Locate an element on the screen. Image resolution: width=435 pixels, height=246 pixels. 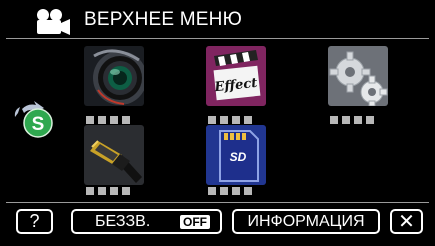
page-dots-media is located at coordinates (230, 191).